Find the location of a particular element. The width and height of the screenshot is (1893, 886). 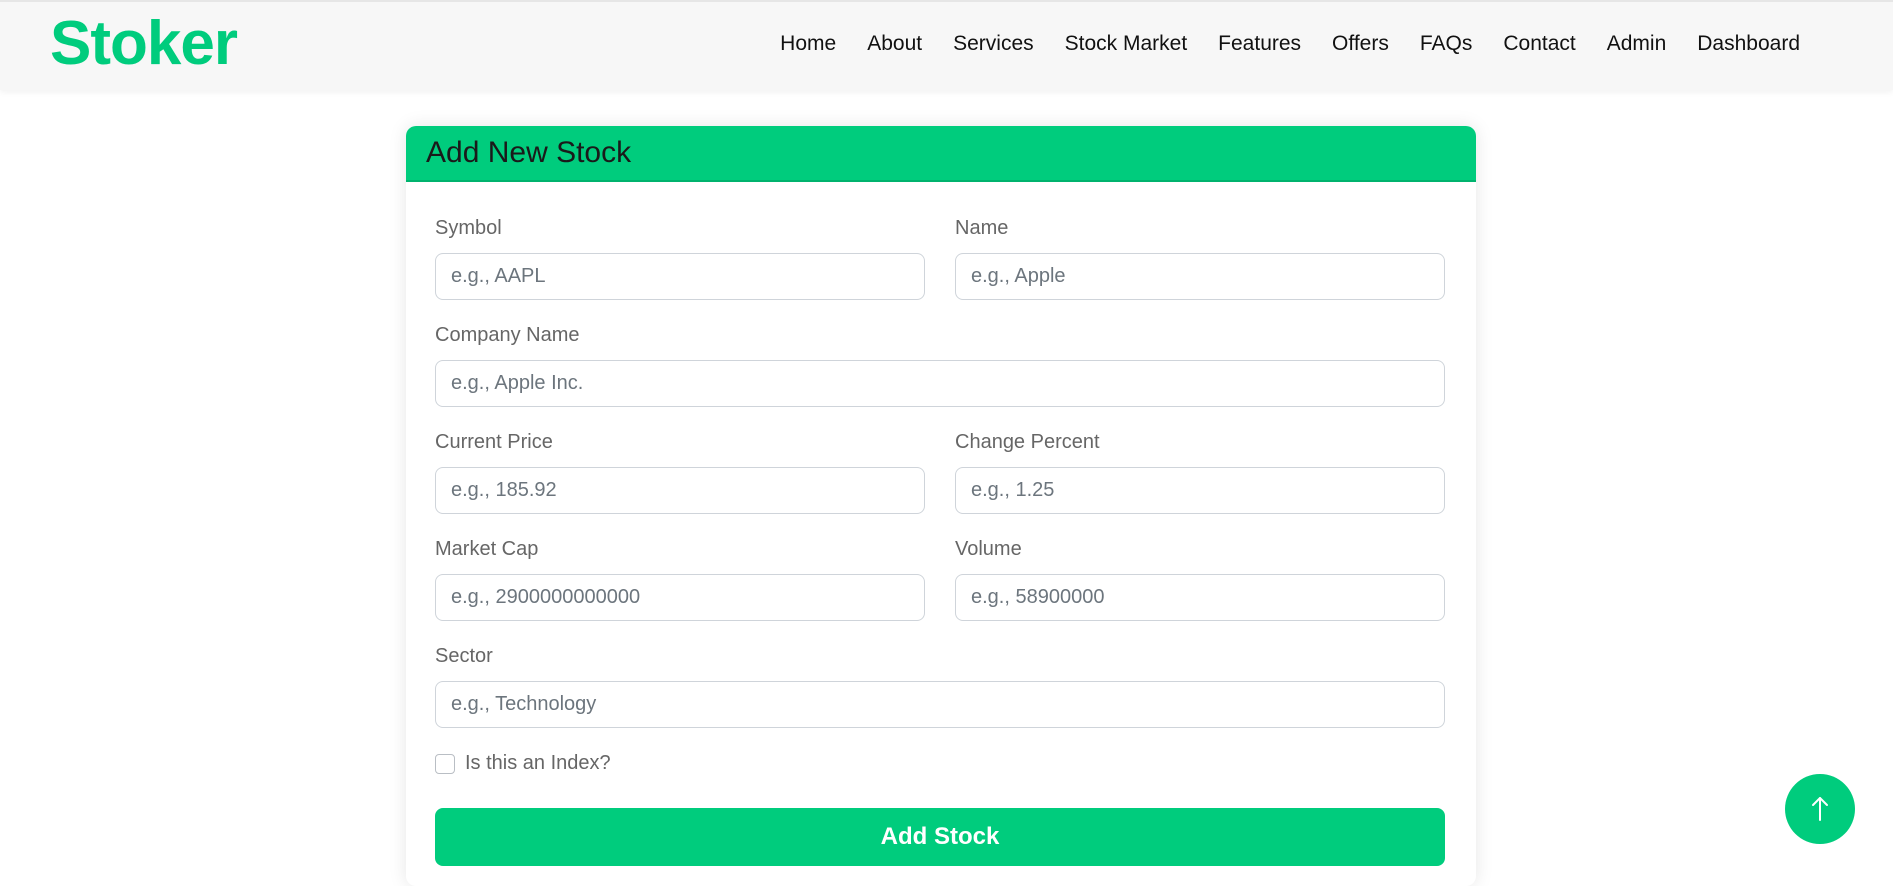

nav-link-services: Services is located at coordinates (993, 44).